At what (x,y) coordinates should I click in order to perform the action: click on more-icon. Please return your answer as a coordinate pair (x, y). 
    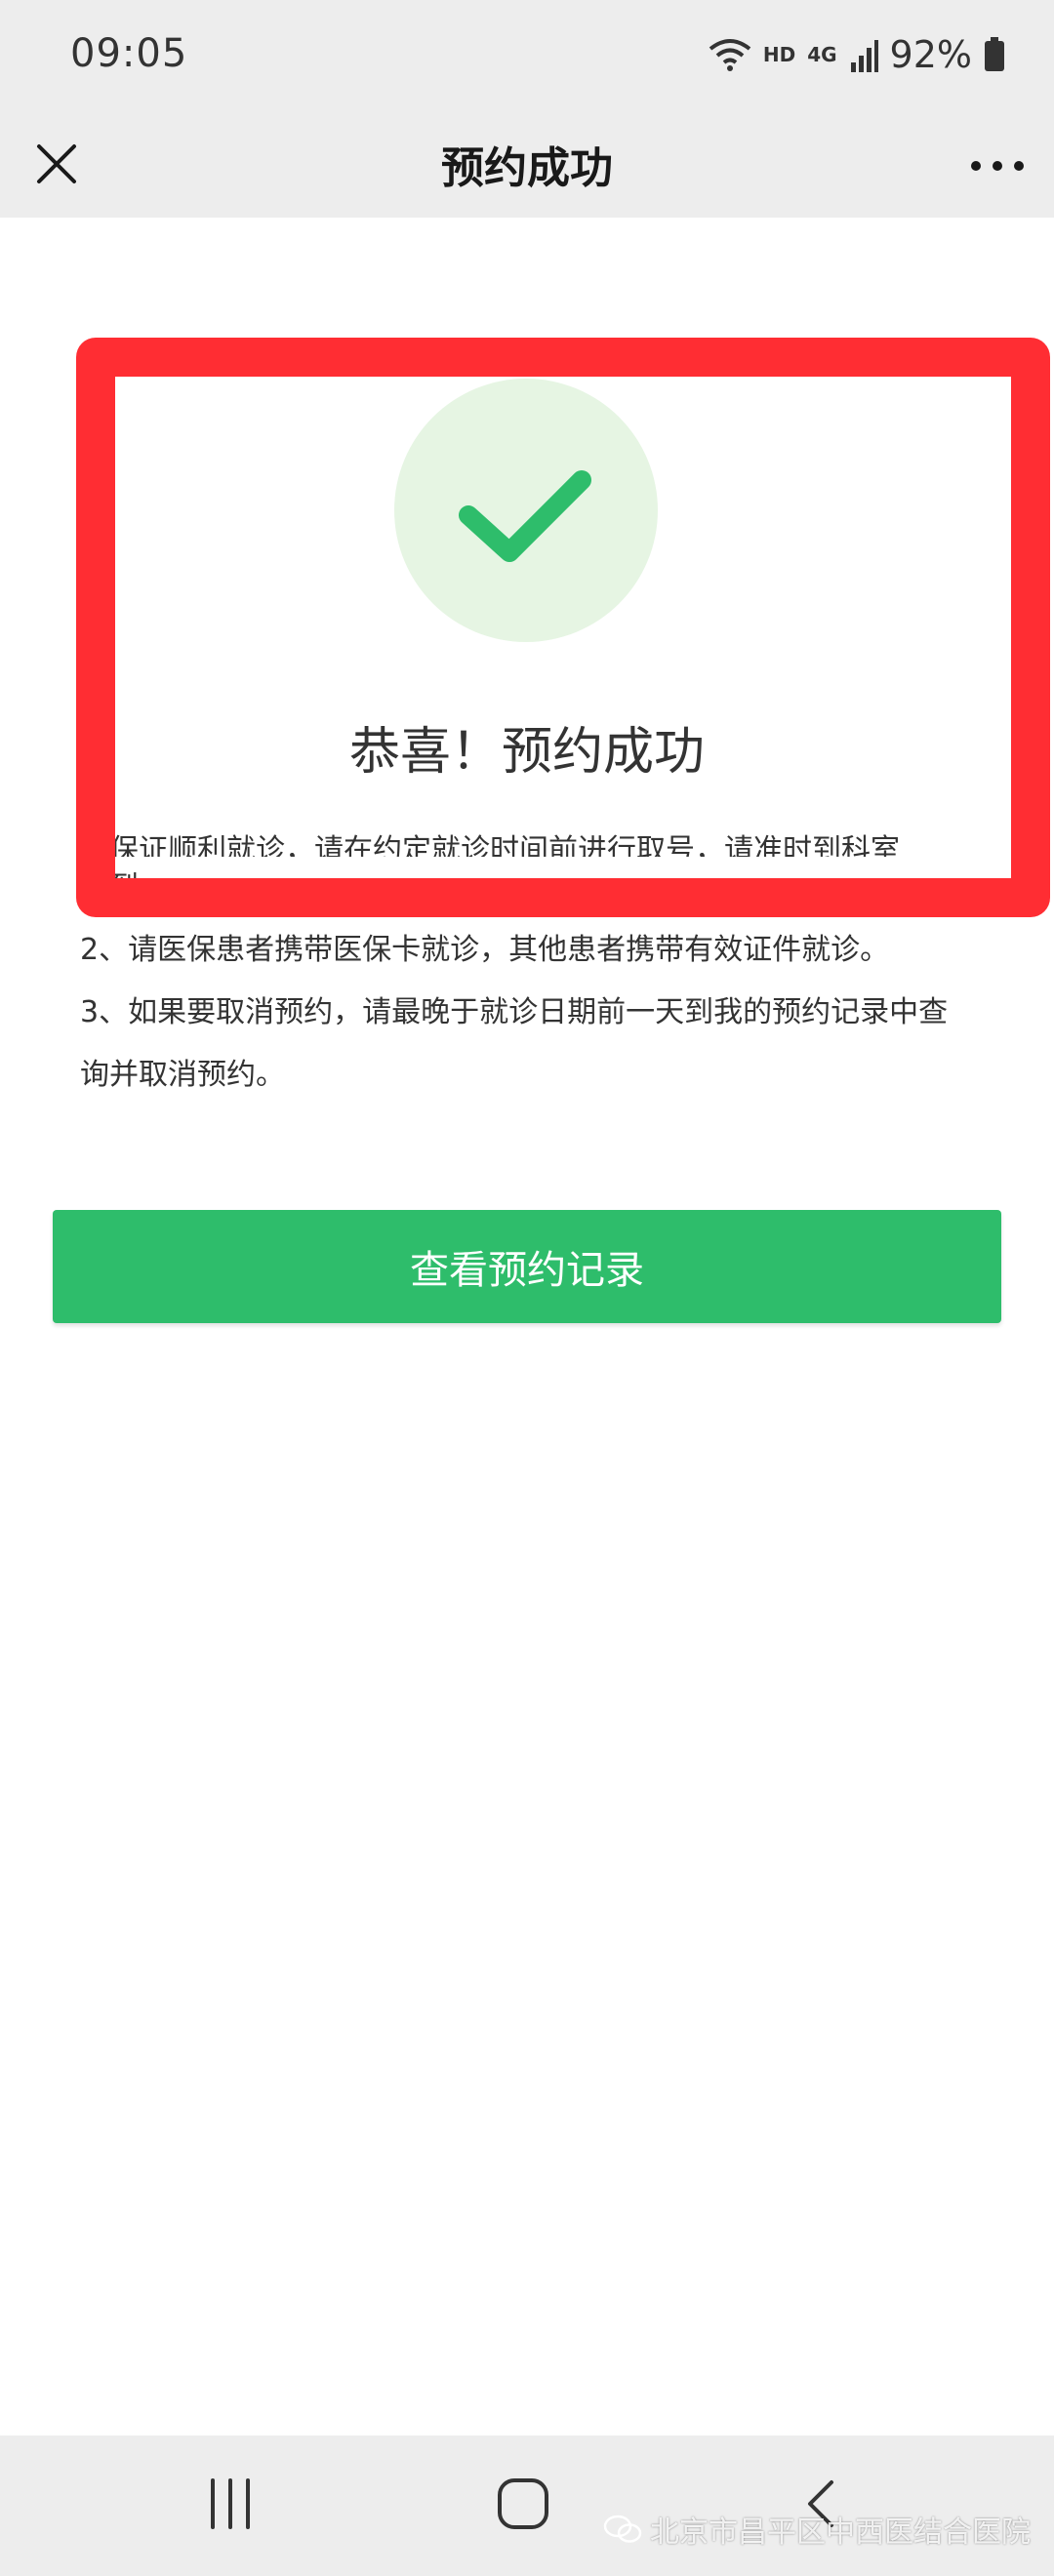
    Looking at the image, I should click on (998, 166).